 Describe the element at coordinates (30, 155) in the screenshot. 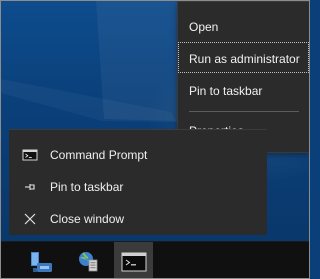

I see `command-prompt-icon` at that location.